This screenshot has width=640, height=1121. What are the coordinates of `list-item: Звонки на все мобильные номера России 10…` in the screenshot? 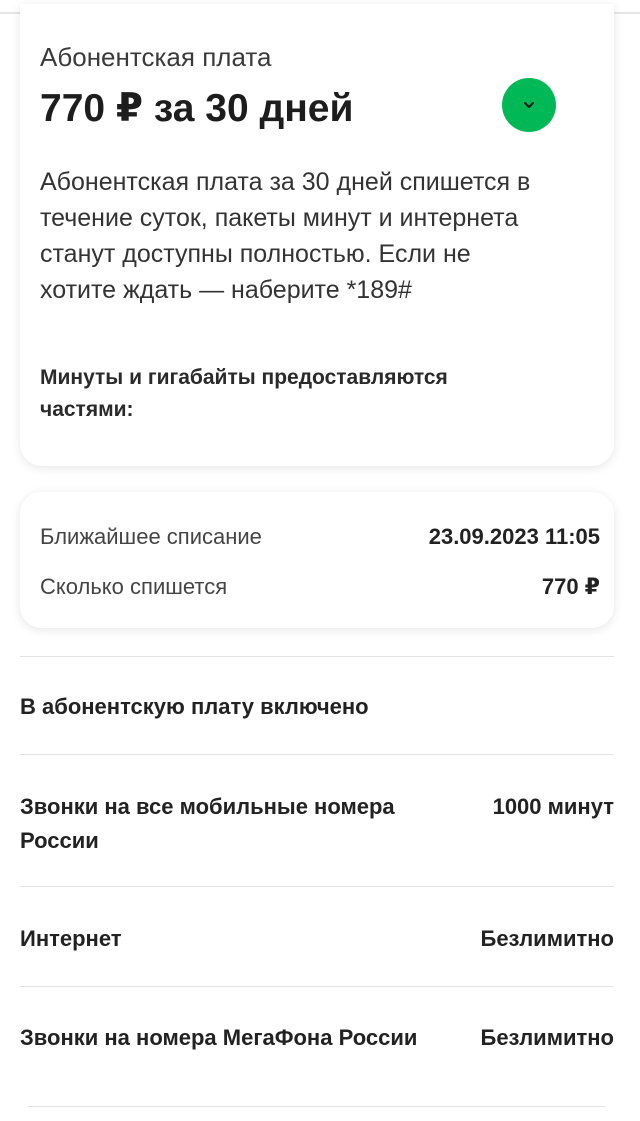 It's located at (317, 824).